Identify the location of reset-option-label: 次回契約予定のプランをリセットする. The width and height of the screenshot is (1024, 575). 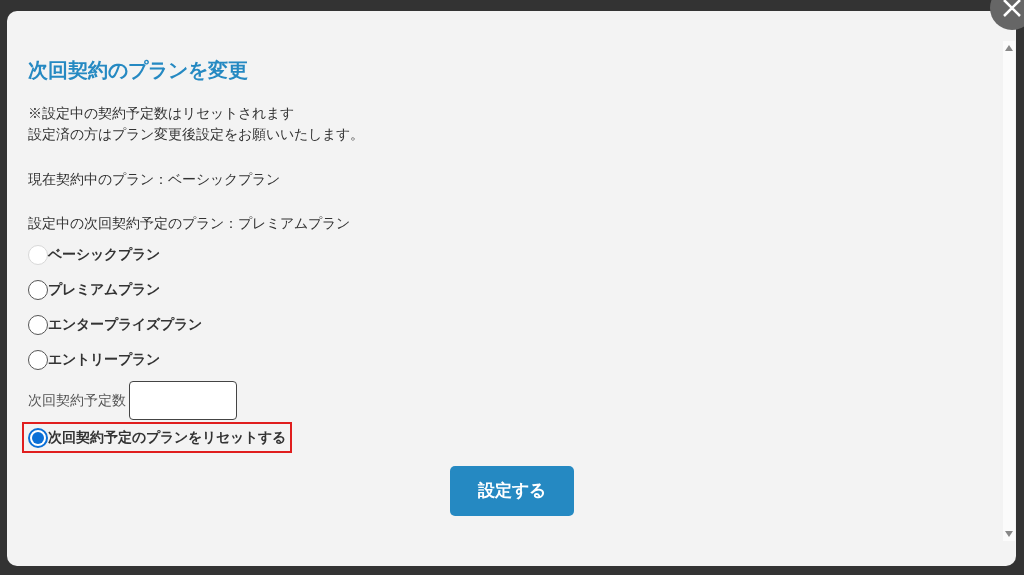
(167, 437).